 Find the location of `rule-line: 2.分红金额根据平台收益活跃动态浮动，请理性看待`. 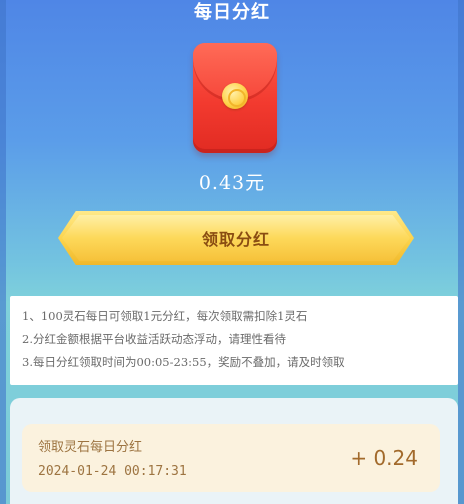

rule-line: 2.分红金额根据平台收益活跃动态浮动，请理性看待 is located at coordinates (154, 339).